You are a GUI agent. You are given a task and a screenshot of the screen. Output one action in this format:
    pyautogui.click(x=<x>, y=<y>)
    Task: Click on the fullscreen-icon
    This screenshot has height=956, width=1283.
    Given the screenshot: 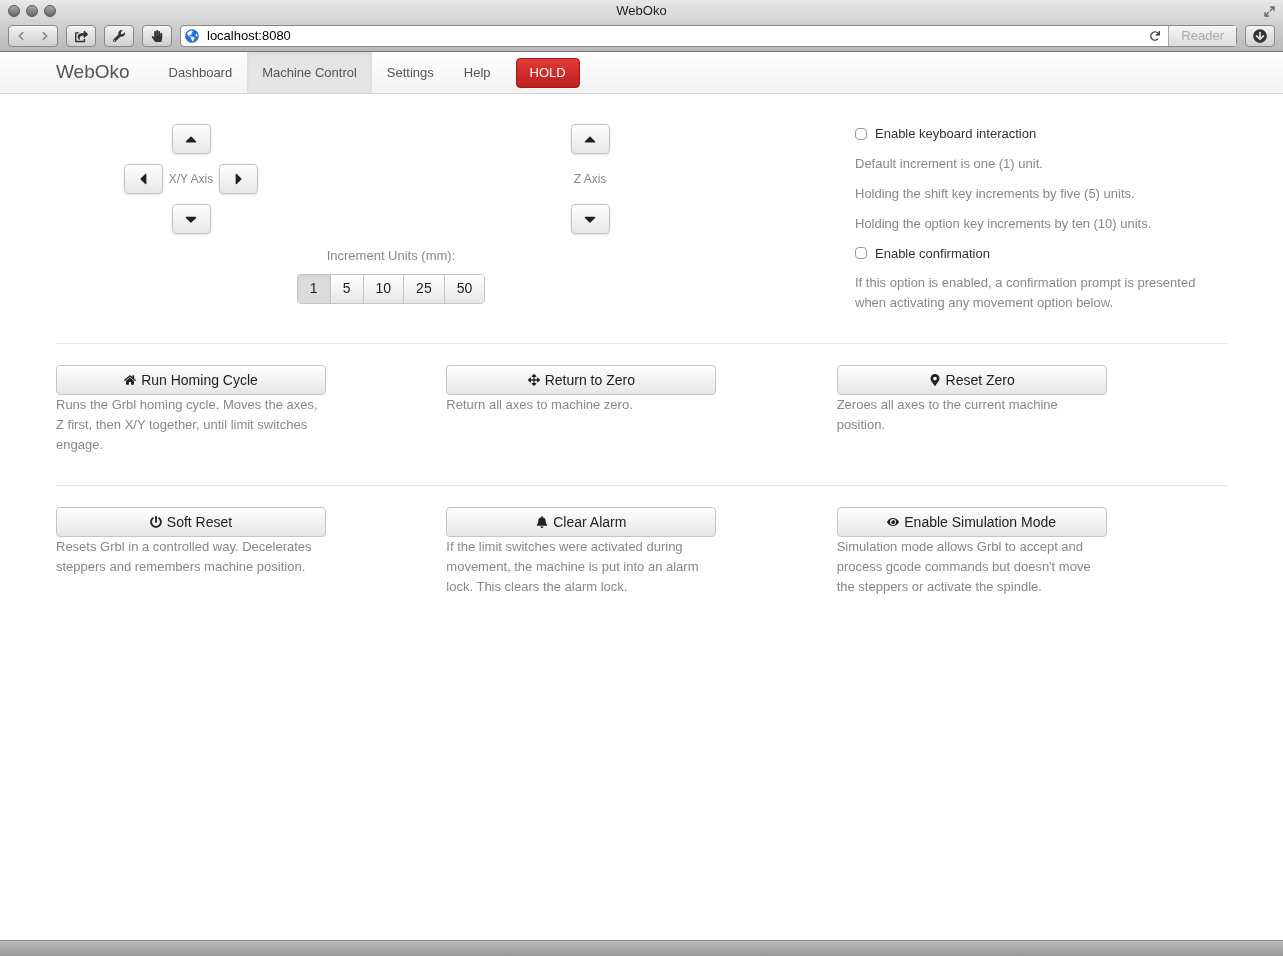 What is the action you would take?
    pyautogui.click(x=1269, y=11)
    